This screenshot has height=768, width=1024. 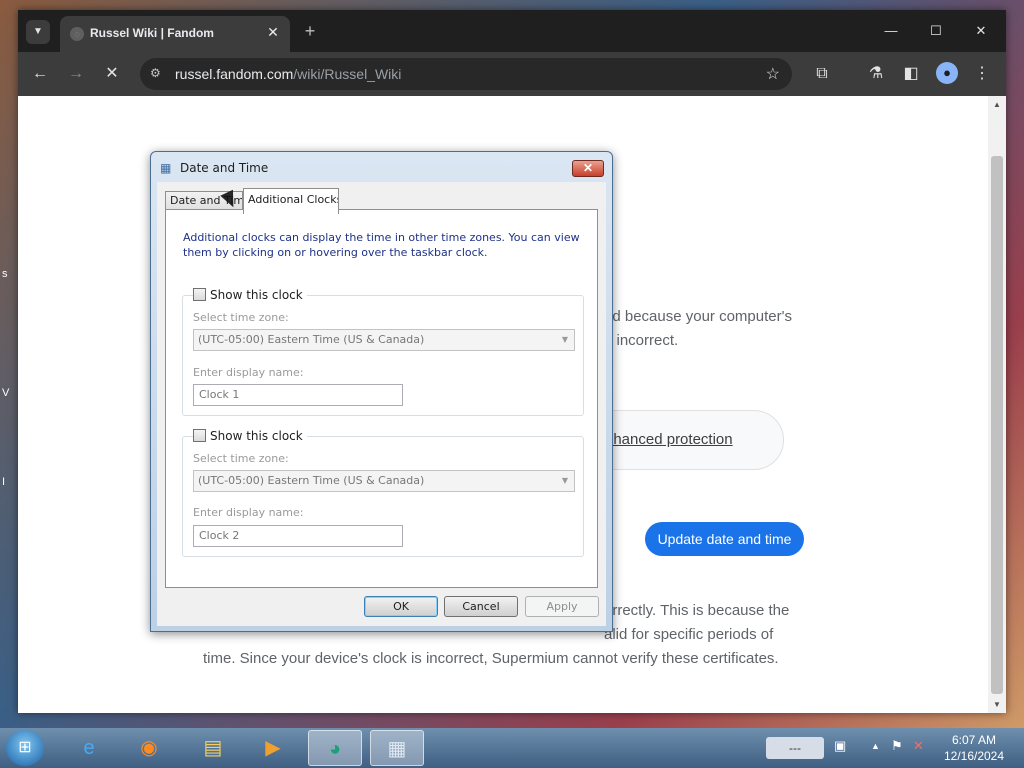 What do you see at coordinates (689, 634) in the screenshot?
I see `detail-text-line2: alid for specific periods of` at bounding box center [689, 634].